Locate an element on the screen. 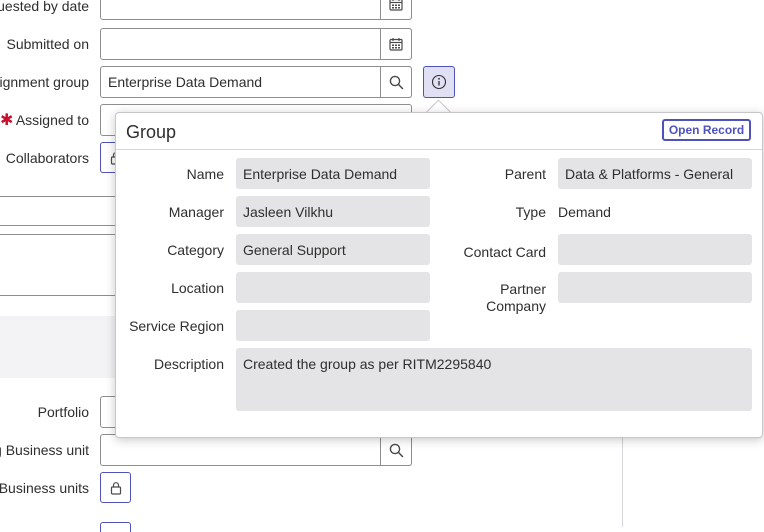 The image size is (764, 532). category-label: Category is located at coordinates (195, 250).